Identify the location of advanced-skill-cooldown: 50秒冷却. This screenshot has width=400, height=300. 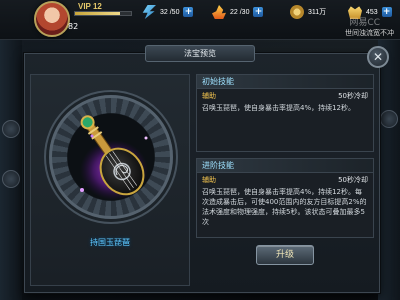
(353, 180).